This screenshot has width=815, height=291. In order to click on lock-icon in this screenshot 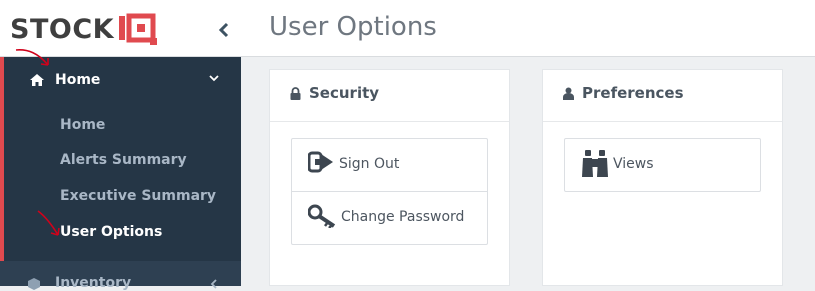, I will do `click(295, 93)`.